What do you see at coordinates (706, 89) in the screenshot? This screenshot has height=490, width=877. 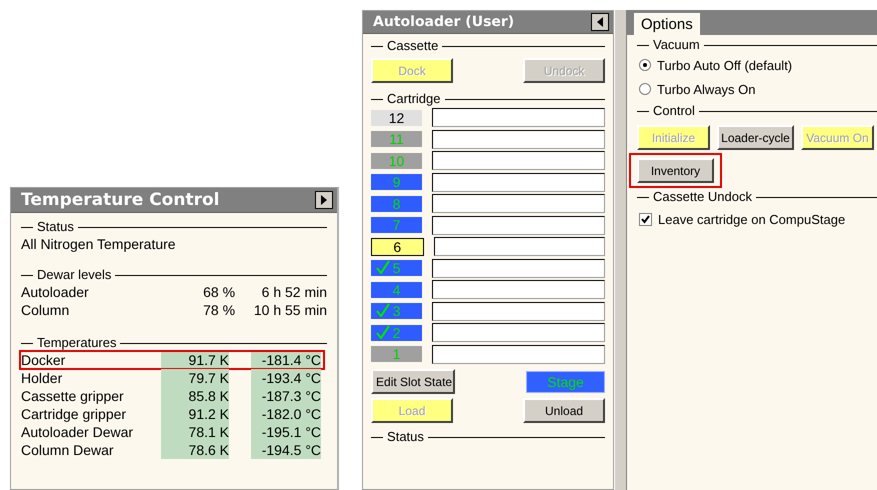 I see `radio-label: Turbo Always On` at bounding box center [706, 89].